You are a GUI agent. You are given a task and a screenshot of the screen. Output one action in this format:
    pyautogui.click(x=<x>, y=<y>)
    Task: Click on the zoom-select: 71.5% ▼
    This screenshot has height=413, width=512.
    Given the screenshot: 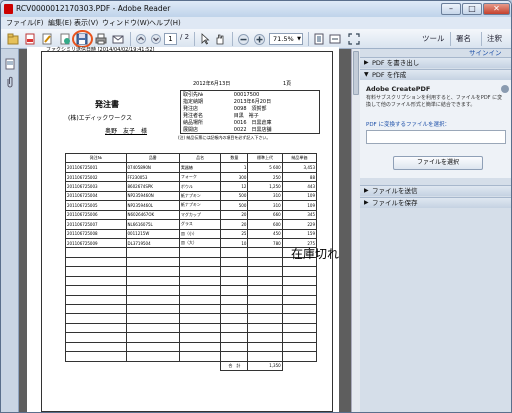 What is the action you would take?
    pyautogui.click(x=286, y=39)
    